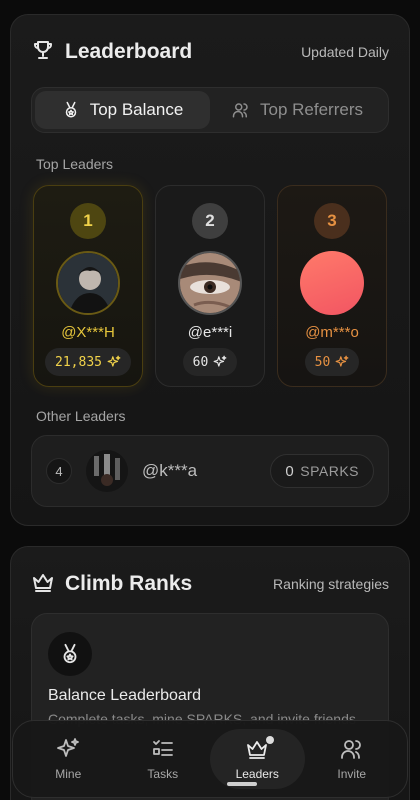  Describe the element at coordinates (88, 221) in the screenshot. I see `rank-badge: 1` at that location.